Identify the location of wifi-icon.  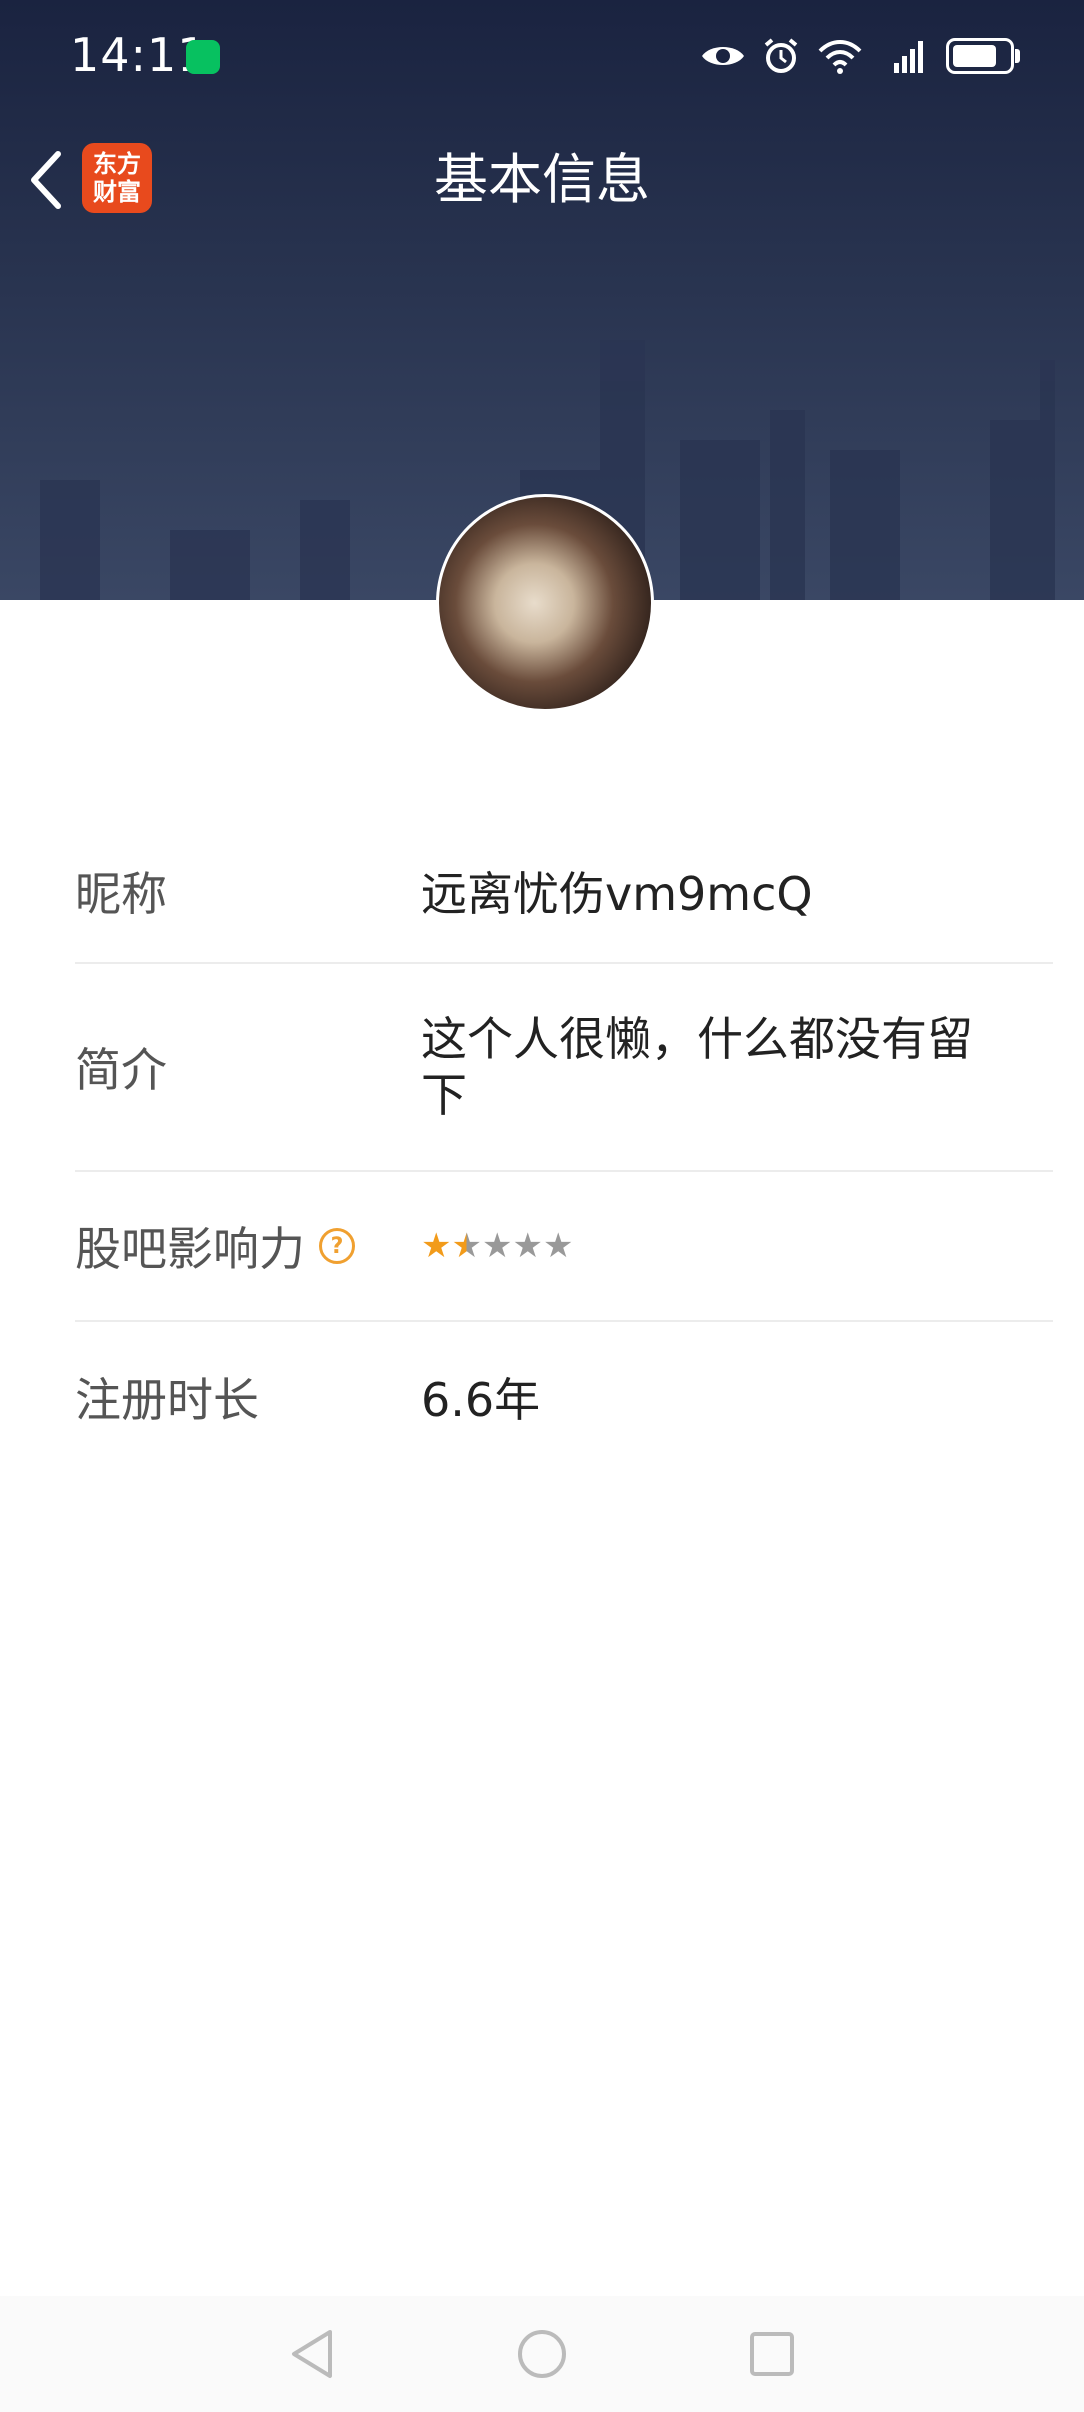
(840, 57).